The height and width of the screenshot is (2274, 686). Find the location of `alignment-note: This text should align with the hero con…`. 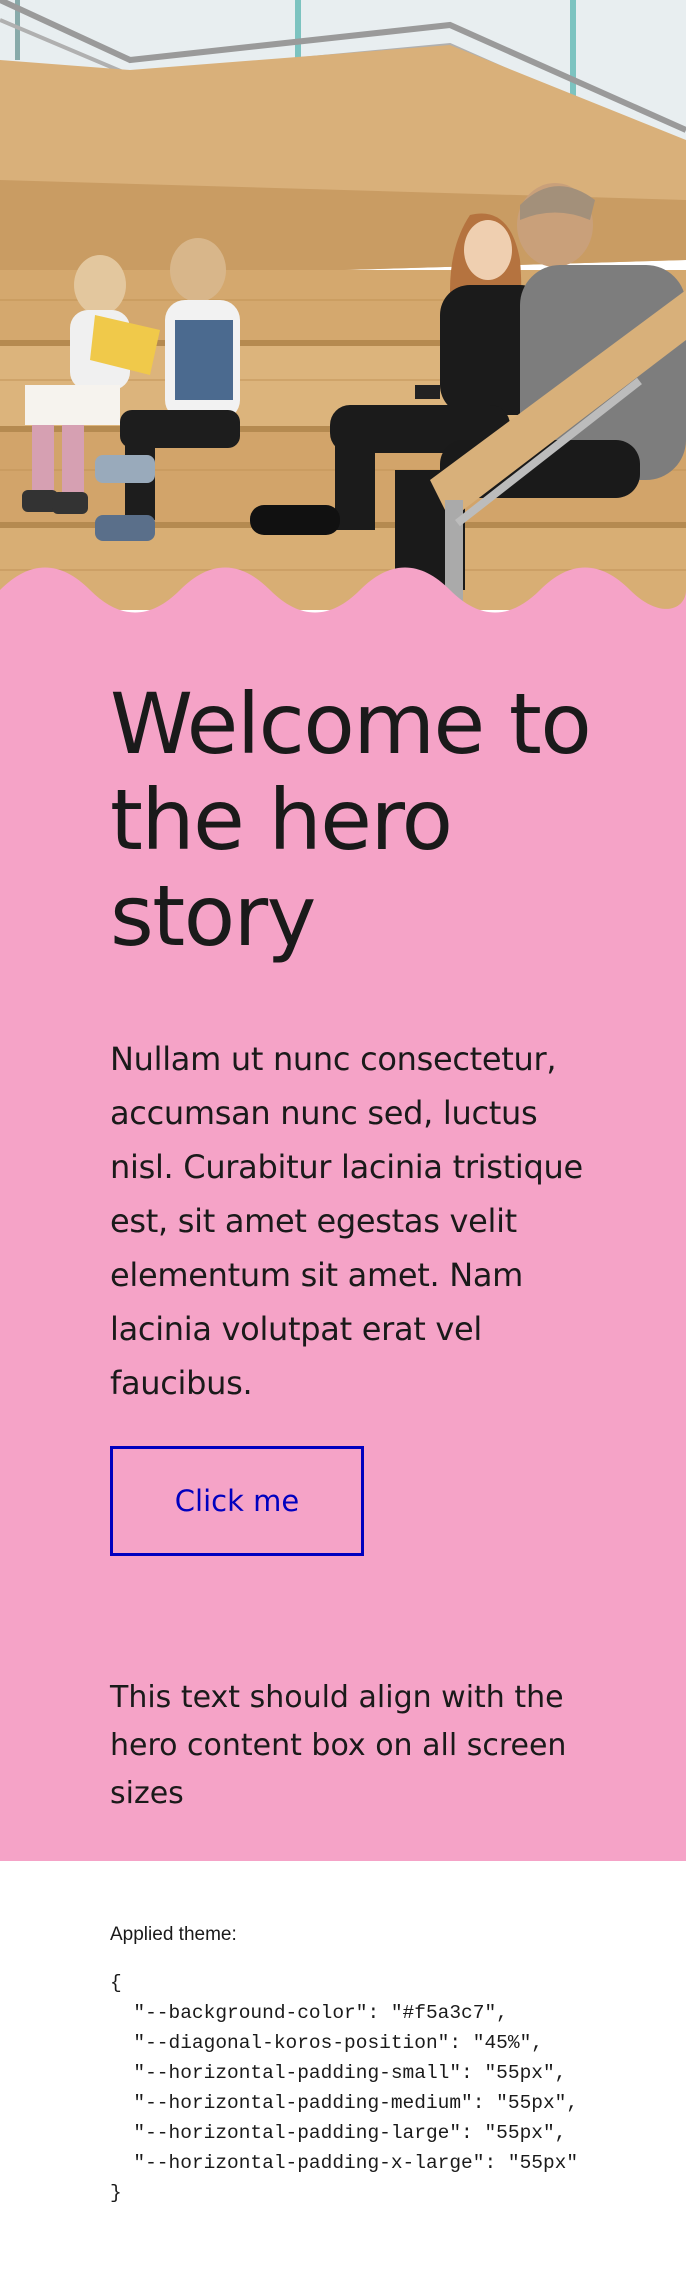

alignment-note: This text should align with the hero con… is located at coordinates (338, 1745).